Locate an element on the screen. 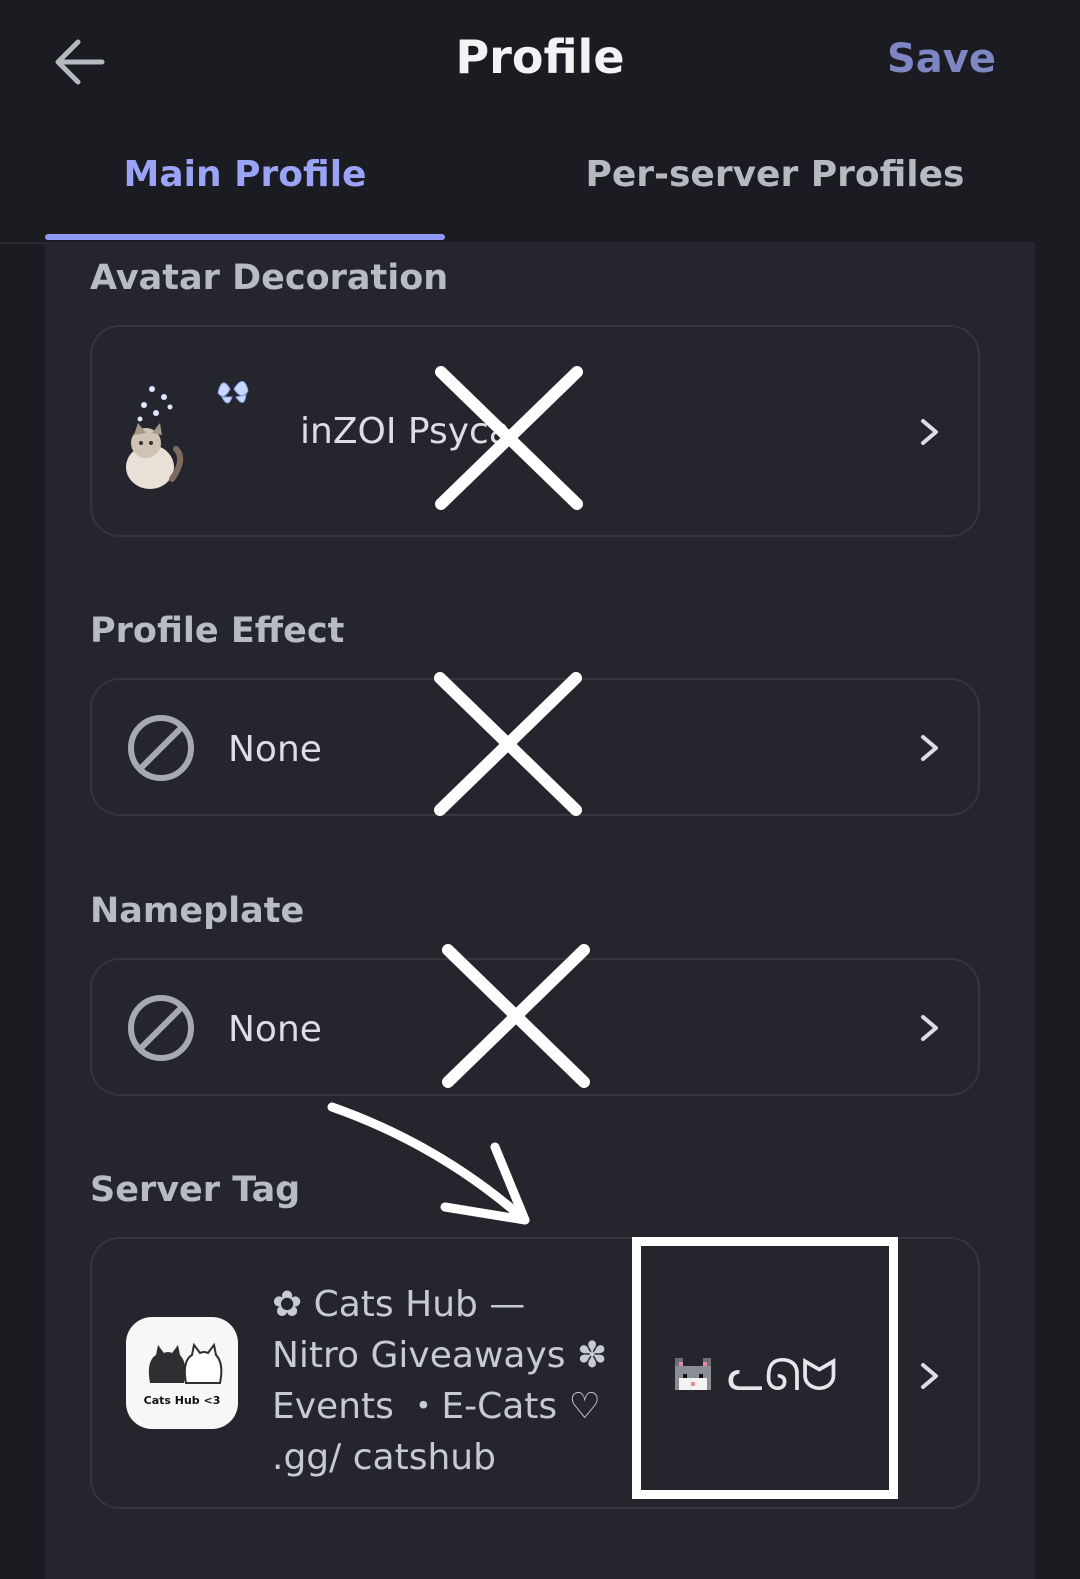 The width and height of the screenshot is (1080, 1579). highlight-box: ᓚᘏᗢ is located at coordinates (765, 1368).